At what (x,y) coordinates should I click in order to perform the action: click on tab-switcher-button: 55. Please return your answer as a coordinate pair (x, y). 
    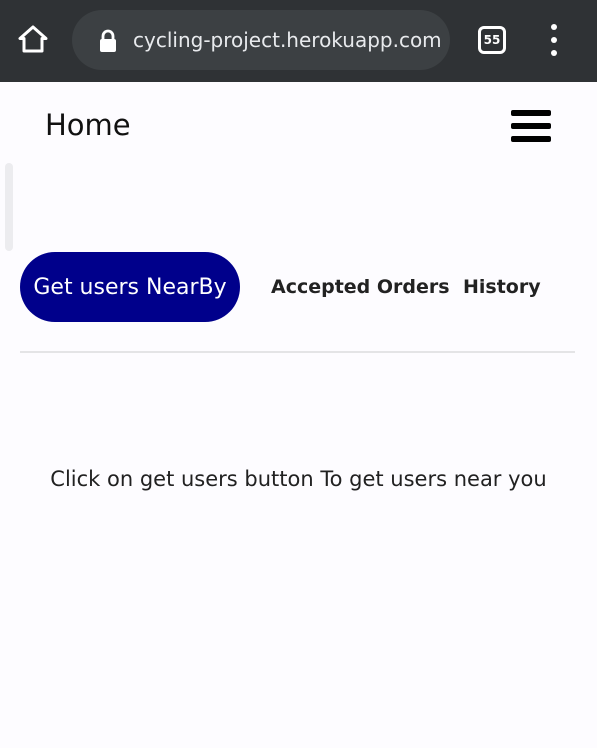
    Looking at the image, I should click on (492, 40).